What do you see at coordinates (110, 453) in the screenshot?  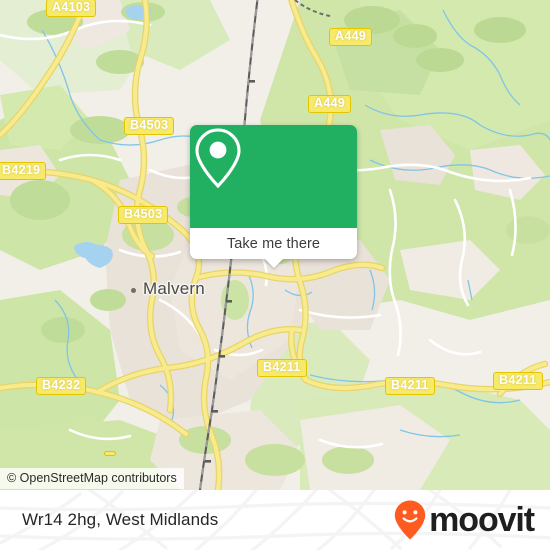 I see `road-shield-b4218` at bounding box center [110, 453].